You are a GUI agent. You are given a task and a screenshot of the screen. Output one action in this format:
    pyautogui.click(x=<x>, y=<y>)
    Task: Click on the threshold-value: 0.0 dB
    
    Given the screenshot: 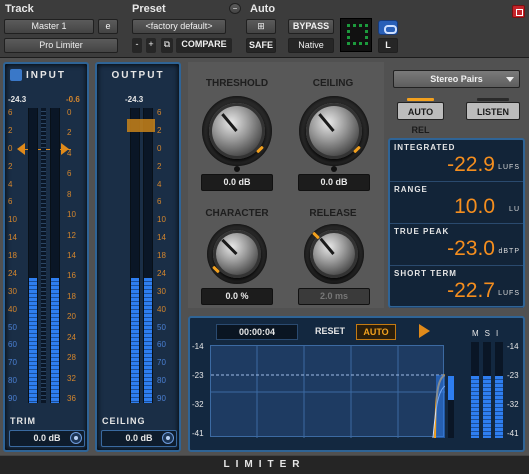 What is the action you would take?
    pyautogui.click(x=237, y=182)
    